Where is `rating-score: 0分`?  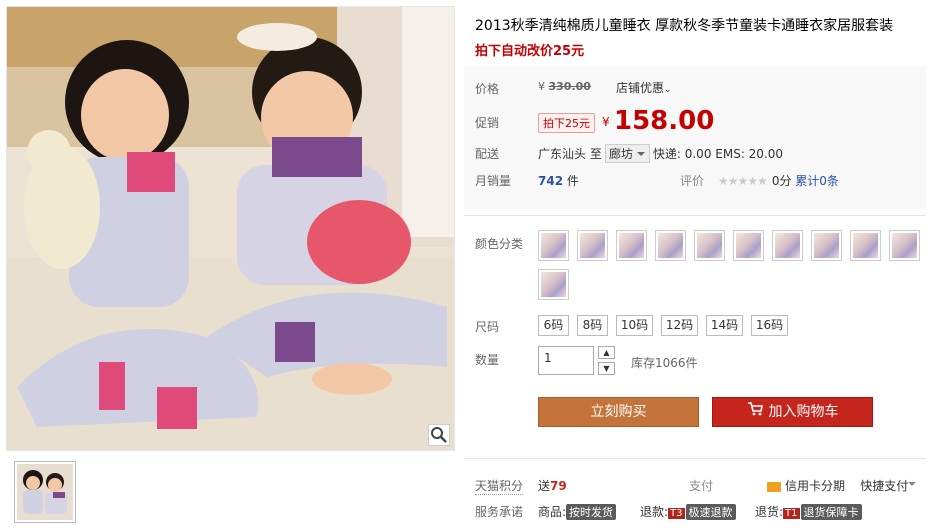 rating-score: 0分 is located at coordinates (781, 181).